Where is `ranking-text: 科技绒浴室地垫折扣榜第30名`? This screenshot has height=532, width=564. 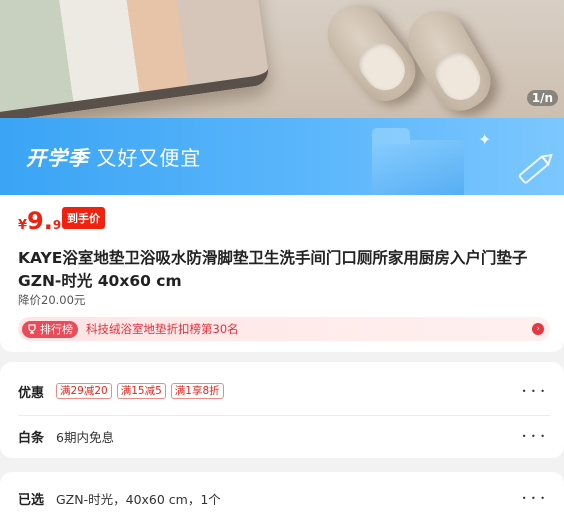 ranking-text: 科技绒浴室地垫折扣榜第30名 is located at coordinates (162, 329).